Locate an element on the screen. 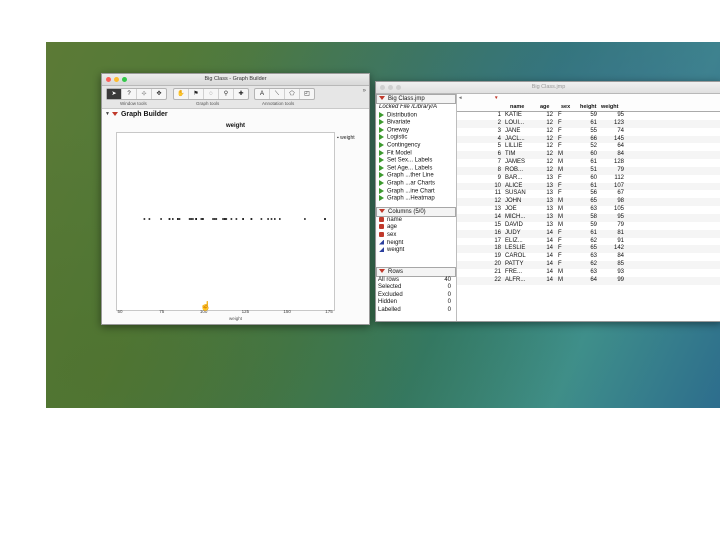  row-number: 1 is located at coordinates (479, 116).